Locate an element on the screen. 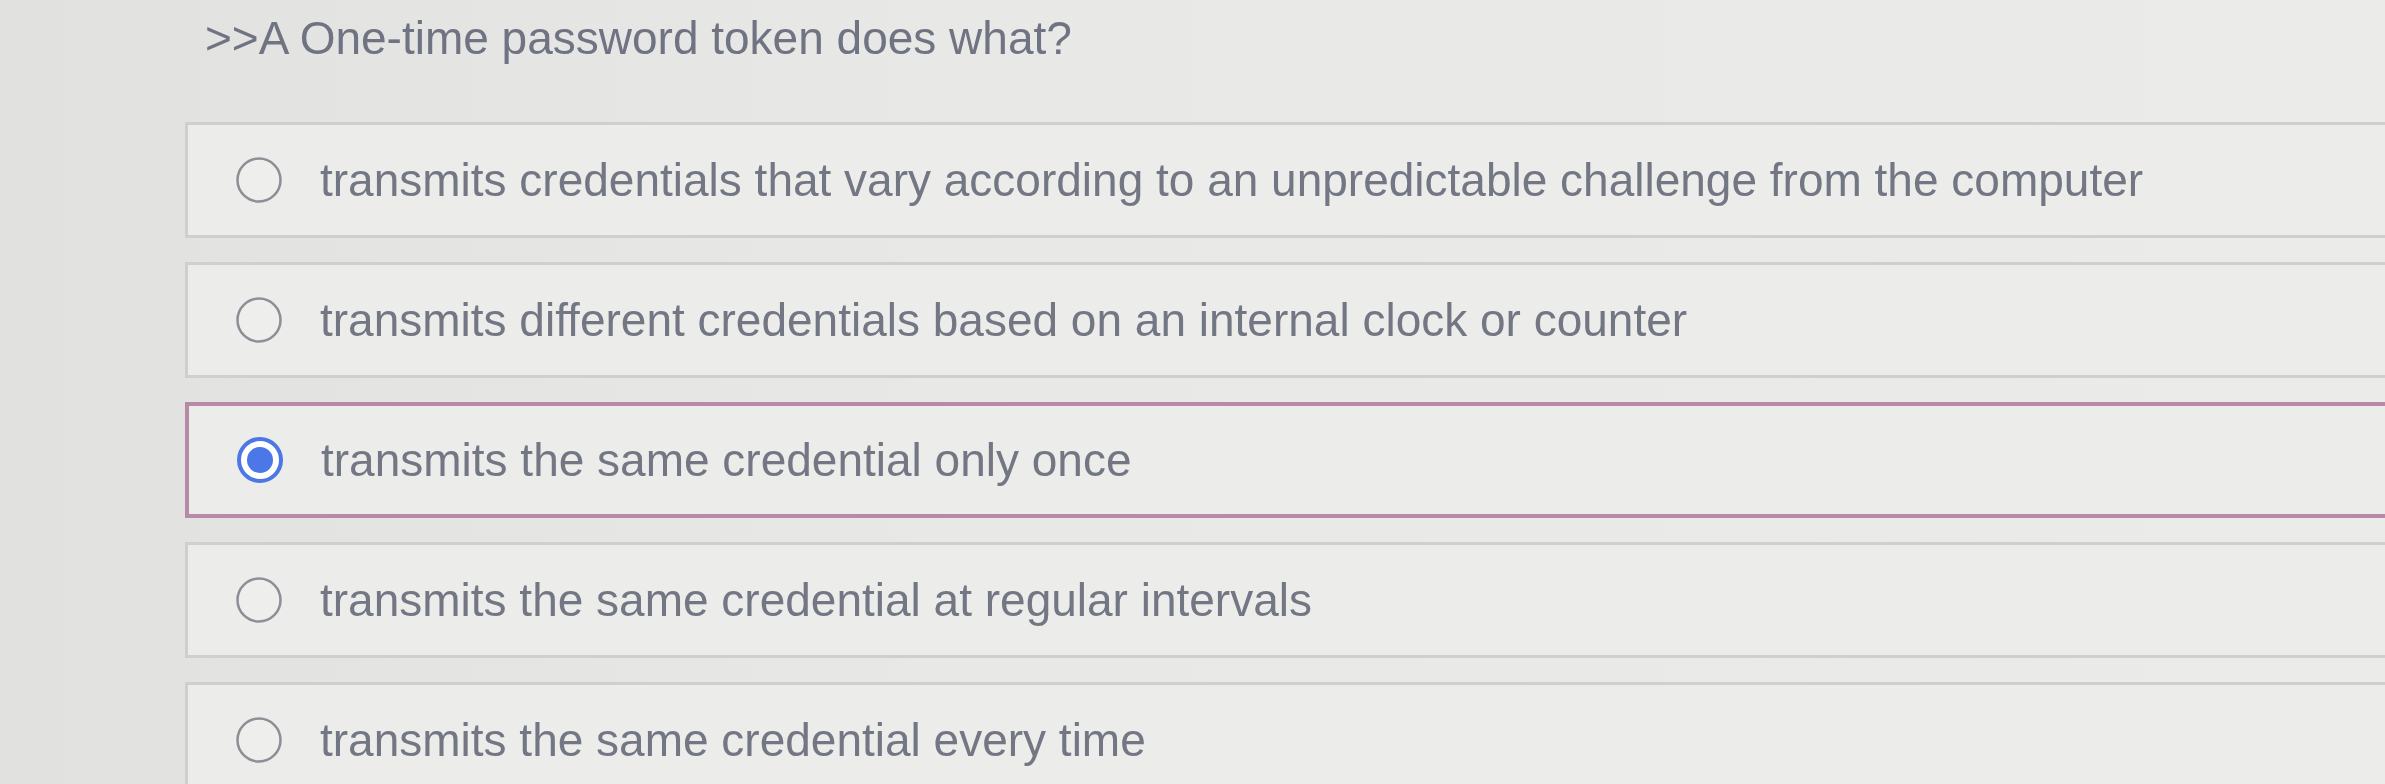 The width and height of the screenshot is (2385, 784). answer-option: transmits different credentials based on an internal clock or counter is located at coordinates (1285, 320).